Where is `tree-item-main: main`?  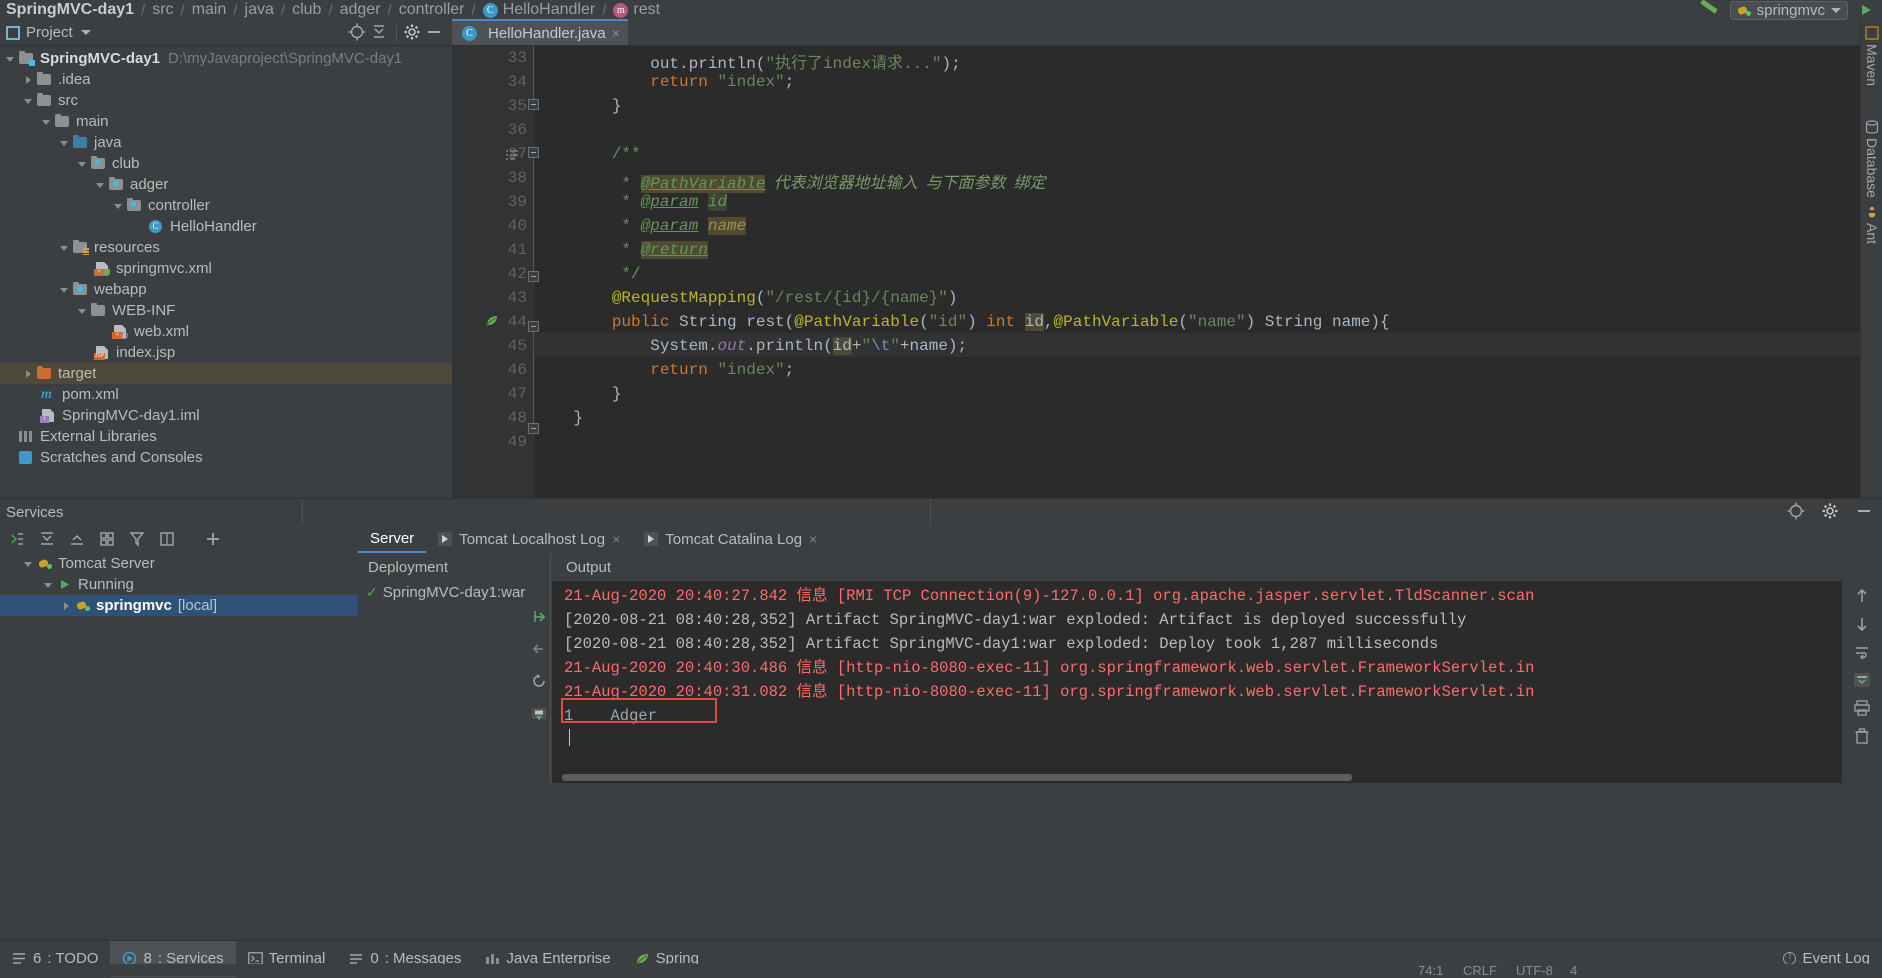 tree-item-main: main is located at coordinates (226, 121).